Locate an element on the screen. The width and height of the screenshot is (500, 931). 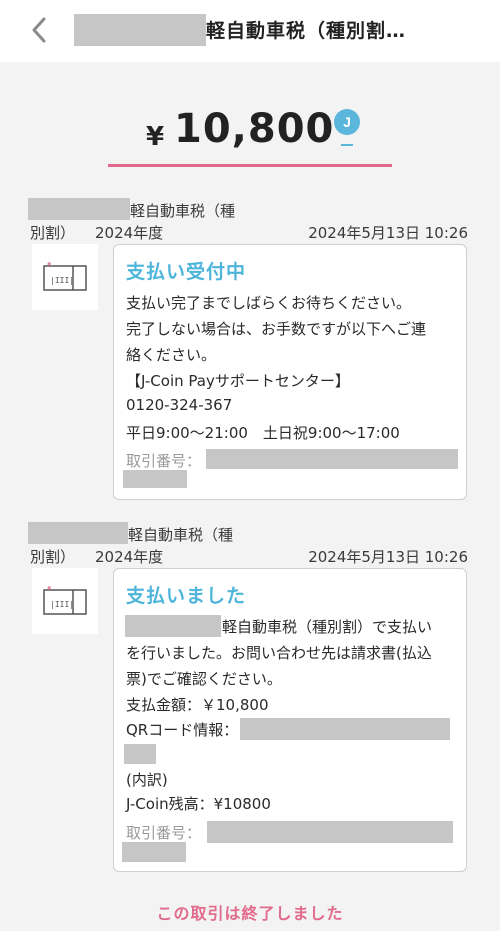
card-text-line: を行いました。お問い合わせ先は請求書(払込 is located at coordinates (279, 653).